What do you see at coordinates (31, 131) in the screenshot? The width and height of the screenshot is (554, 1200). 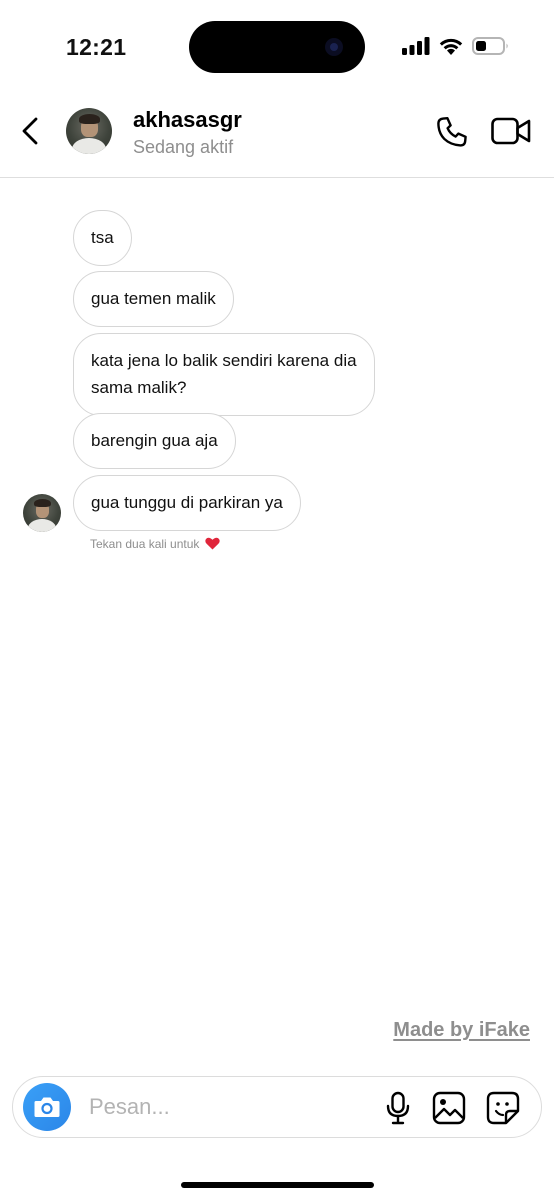 I see `chevron-left-icon` at bounding box center [31, 131].